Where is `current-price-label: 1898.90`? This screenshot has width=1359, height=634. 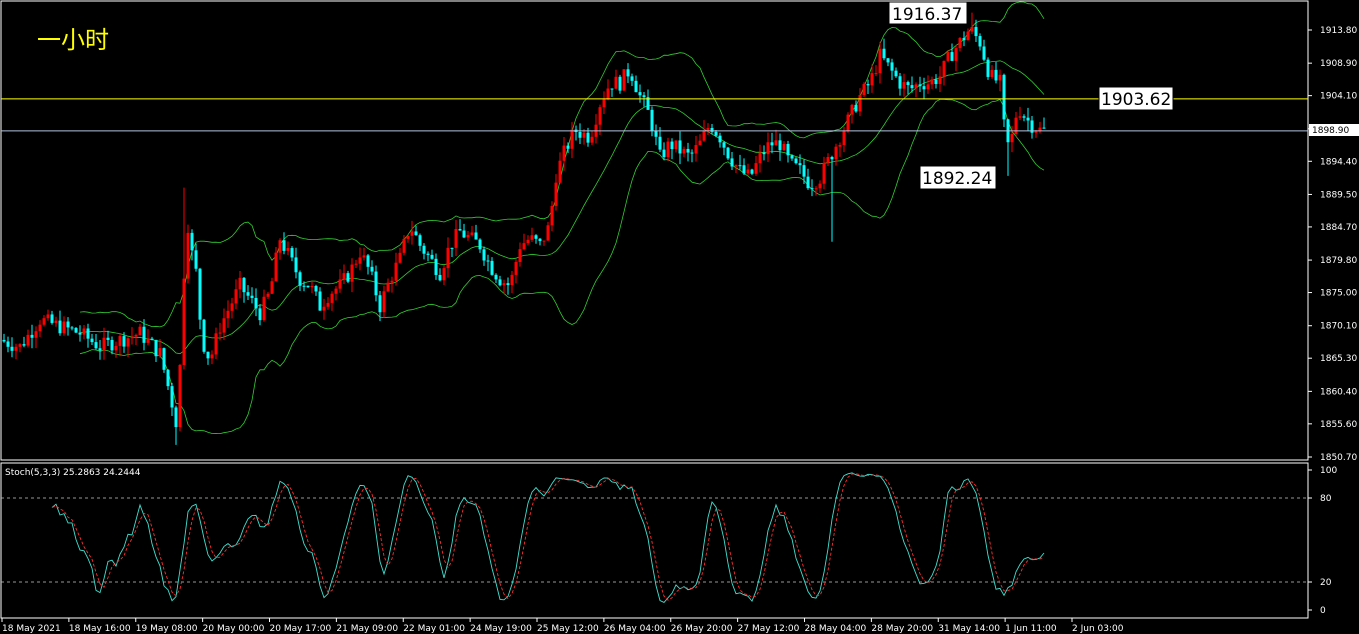
current-price-label: 1898.90 is located at coordinates (1330, 131).